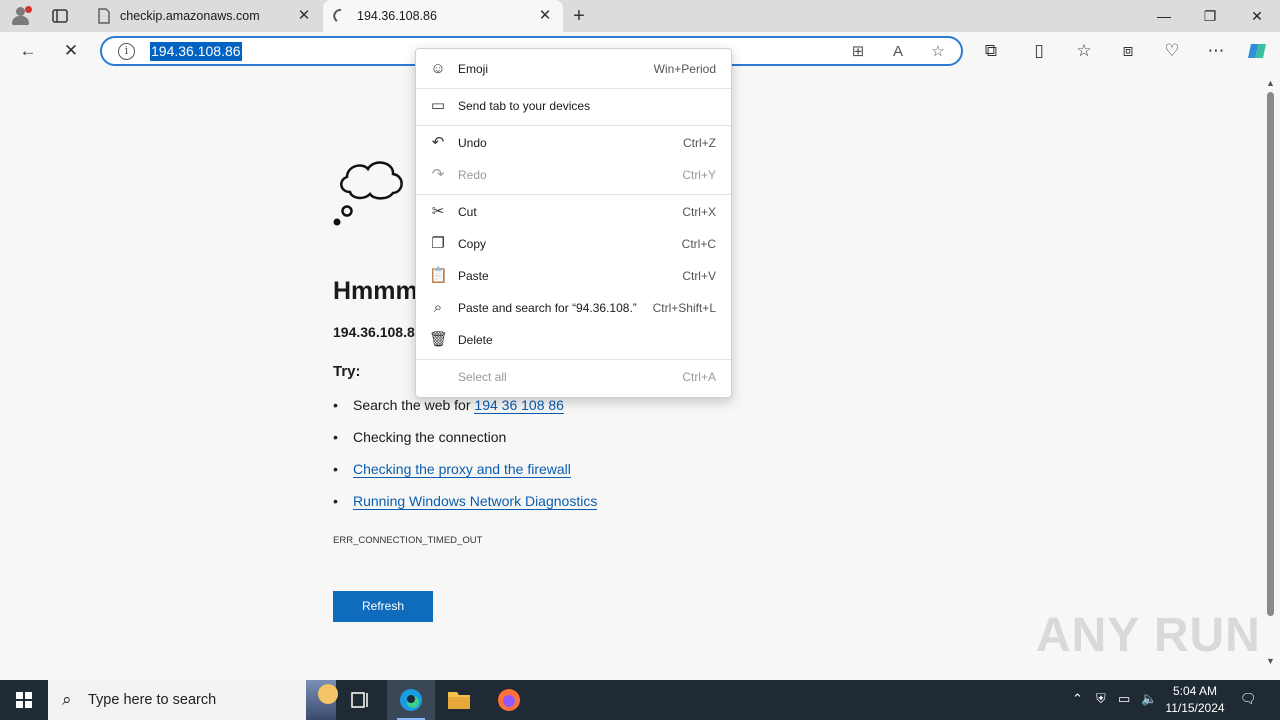 This screenshot has height=720, width=1280. What do you see at coordinates (699, 143) in the screenshot?
I see `menu-item-shortcut: Ctrl+Z` at bounding box center [699, 143].